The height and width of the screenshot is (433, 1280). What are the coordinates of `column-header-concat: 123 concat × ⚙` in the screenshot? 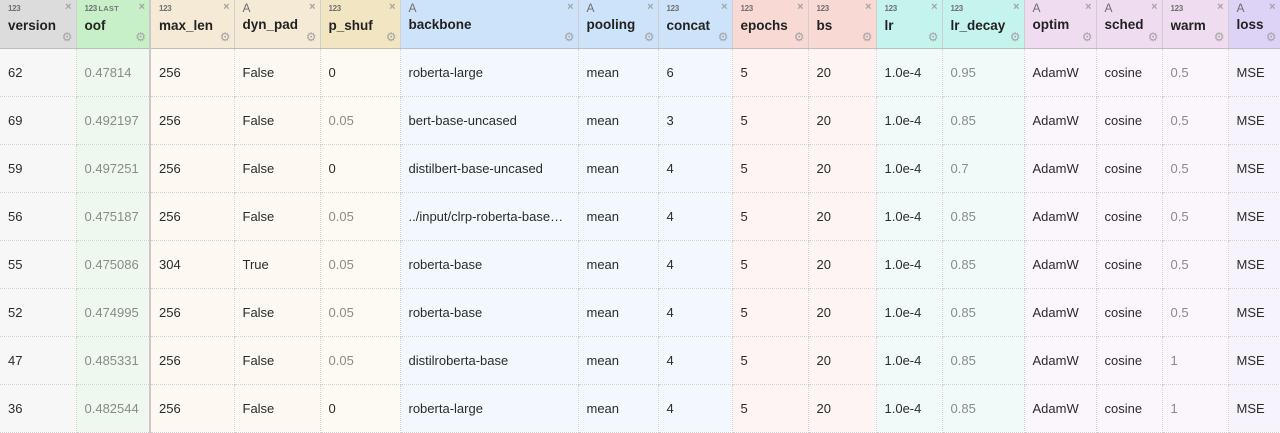 It's located at (695, 24).